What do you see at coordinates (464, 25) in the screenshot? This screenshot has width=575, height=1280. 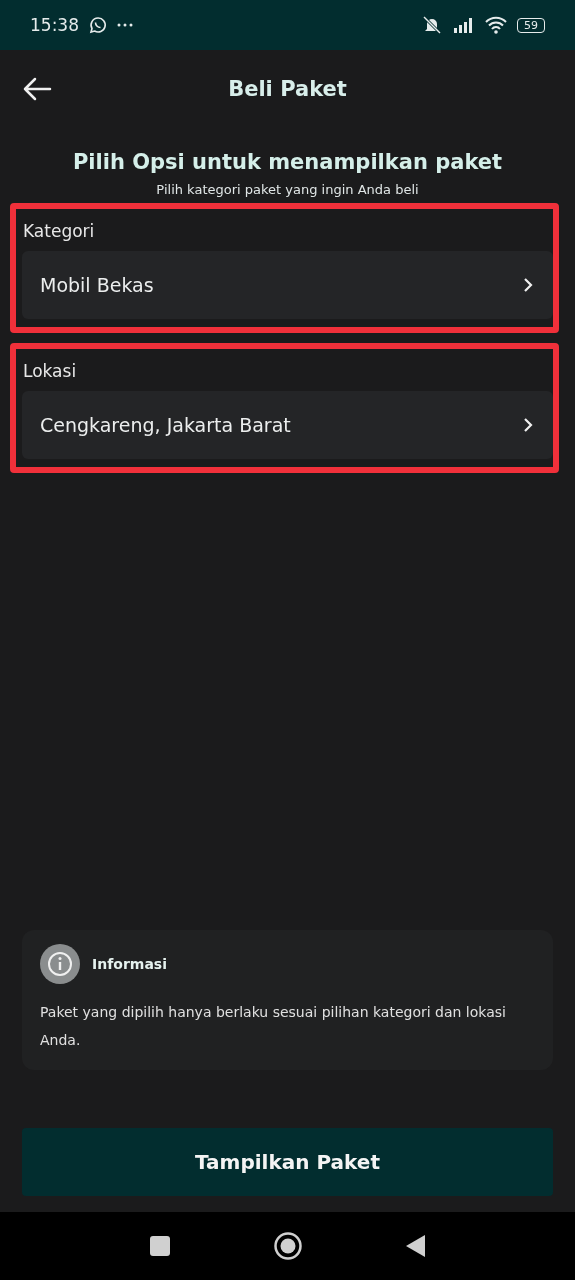 I see `signal-icon` at bounding box center [464, 25].